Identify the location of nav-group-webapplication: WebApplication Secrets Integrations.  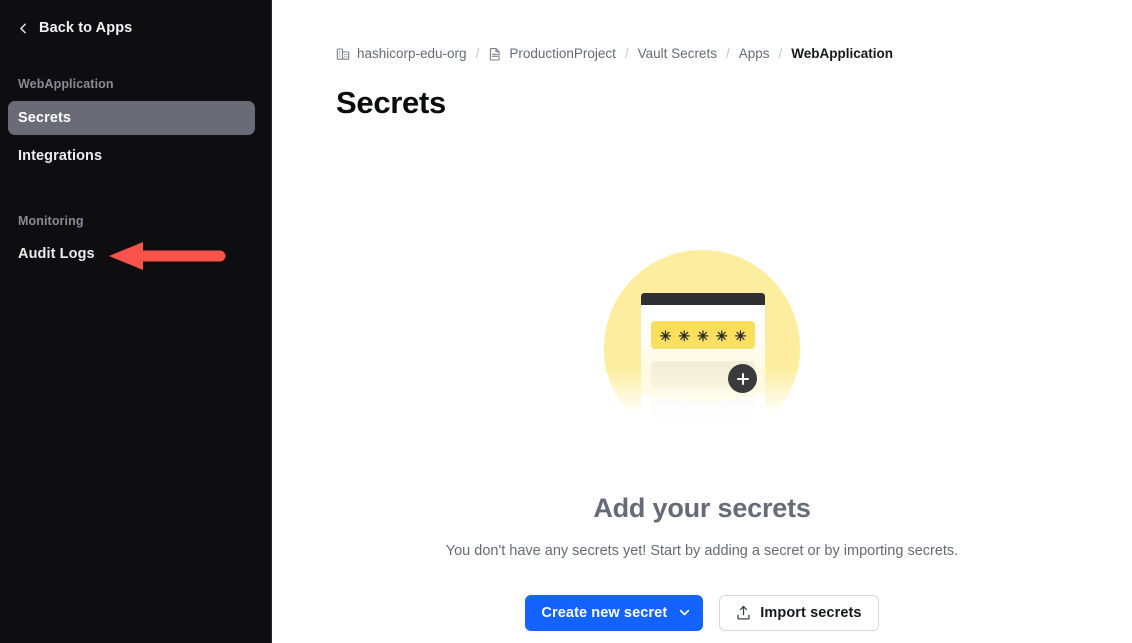
(135, 125).